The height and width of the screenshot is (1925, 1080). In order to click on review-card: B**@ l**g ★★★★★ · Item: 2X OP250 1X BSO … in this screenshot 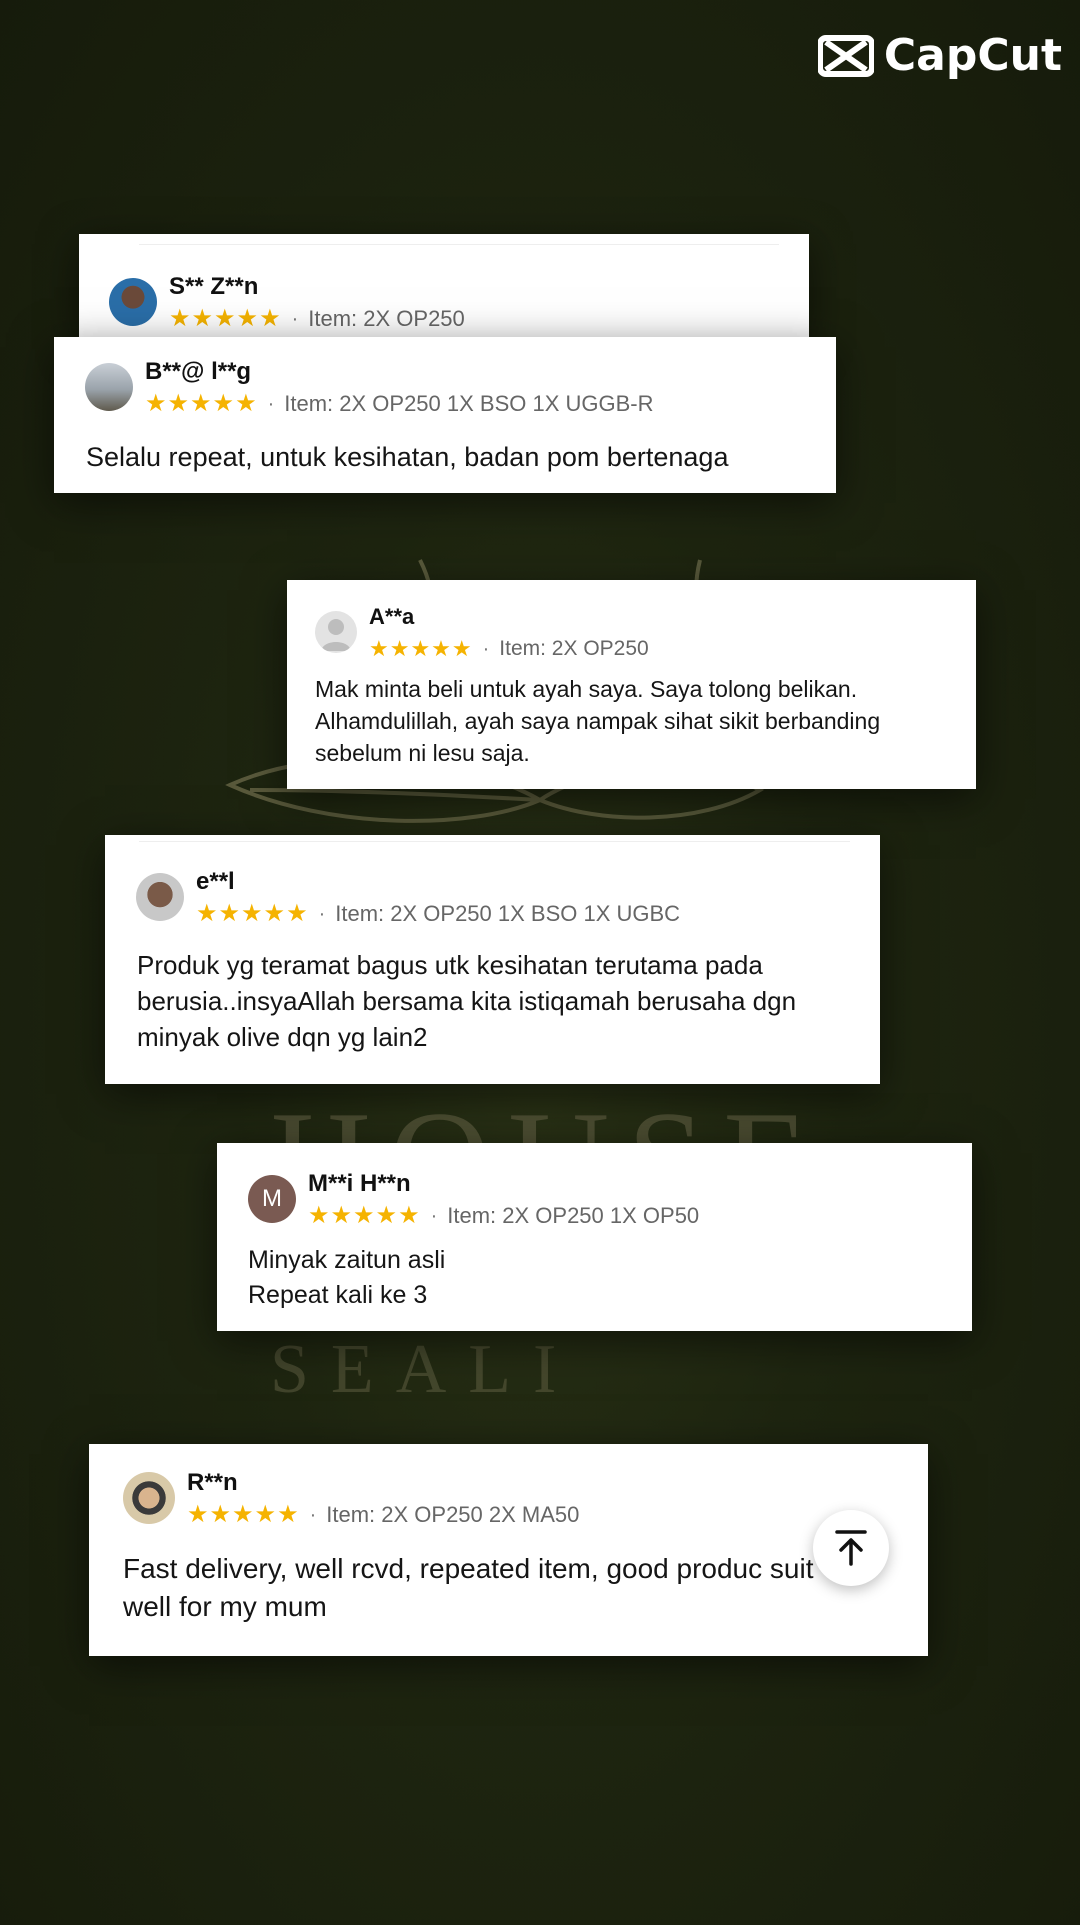, I will do `click(445, 415)`.